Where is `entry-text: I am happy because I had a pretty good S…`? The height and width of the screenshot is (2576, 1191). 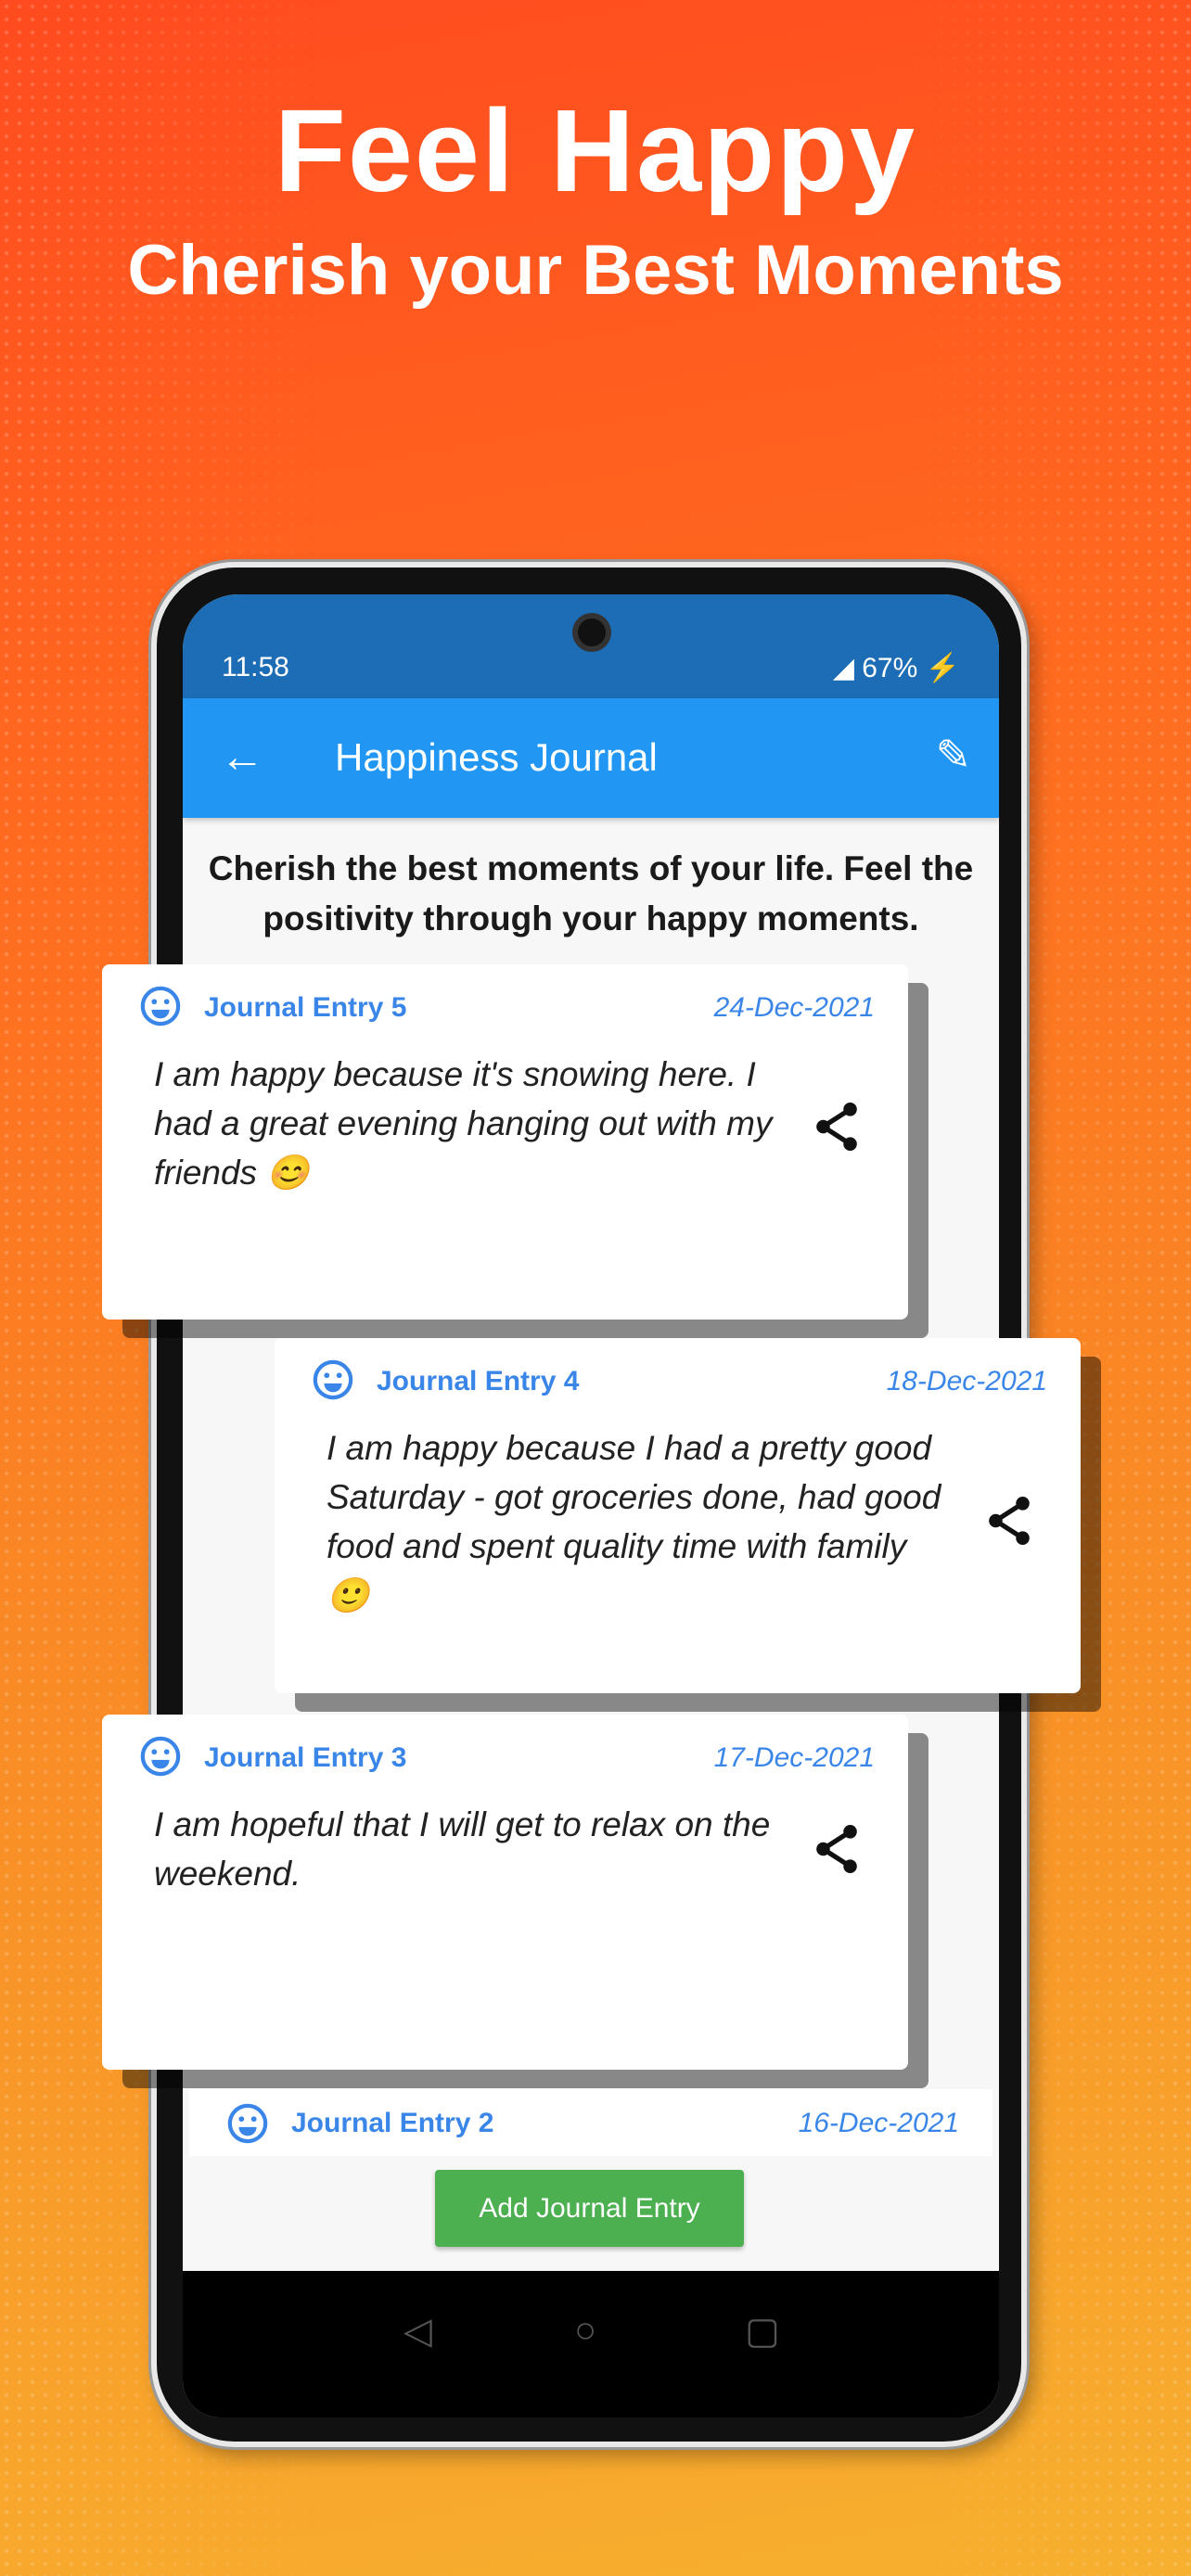
entry-text: I am happy because I had a pretty good S… is located at coordinates (634, 1521).